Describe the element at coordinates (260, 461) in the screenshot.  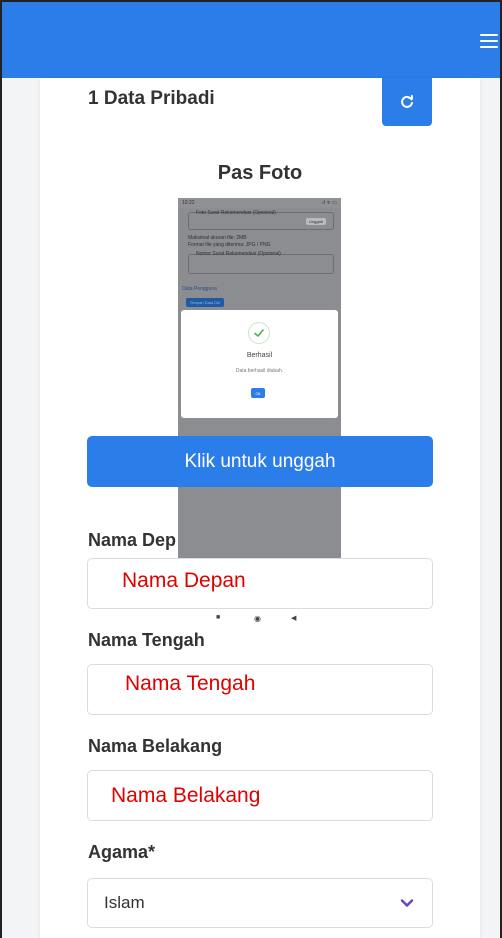
I see `upload-button: Klik untuk unggah` at that location.